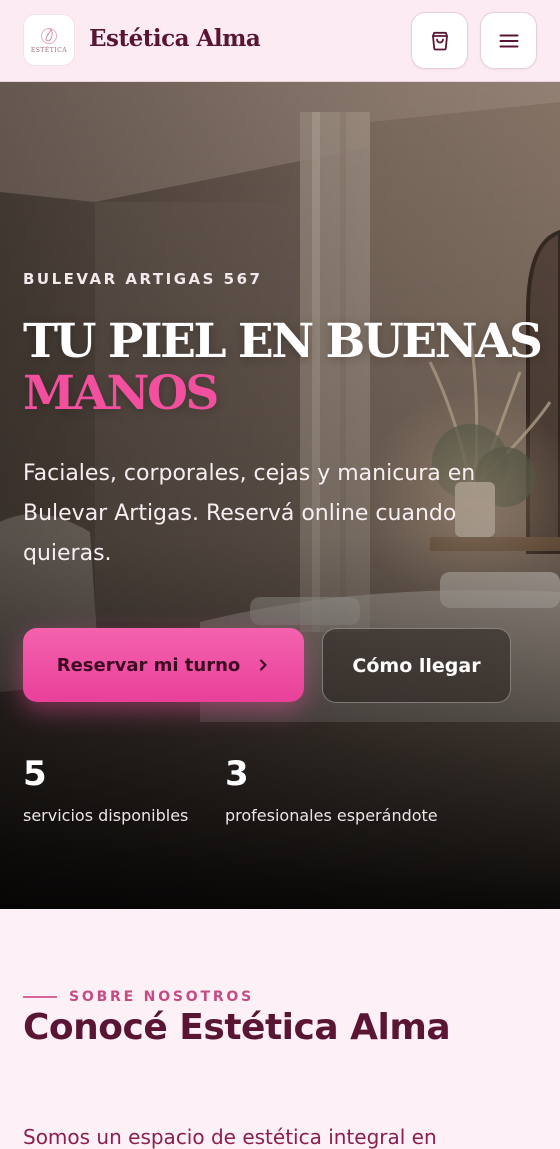 The image size is (560, 1149). What do you see at coordinates (280, 41) in the screenshot?
I see `top-header: ESTÉTICA Estética Alma` at bounding box center [280, 41].